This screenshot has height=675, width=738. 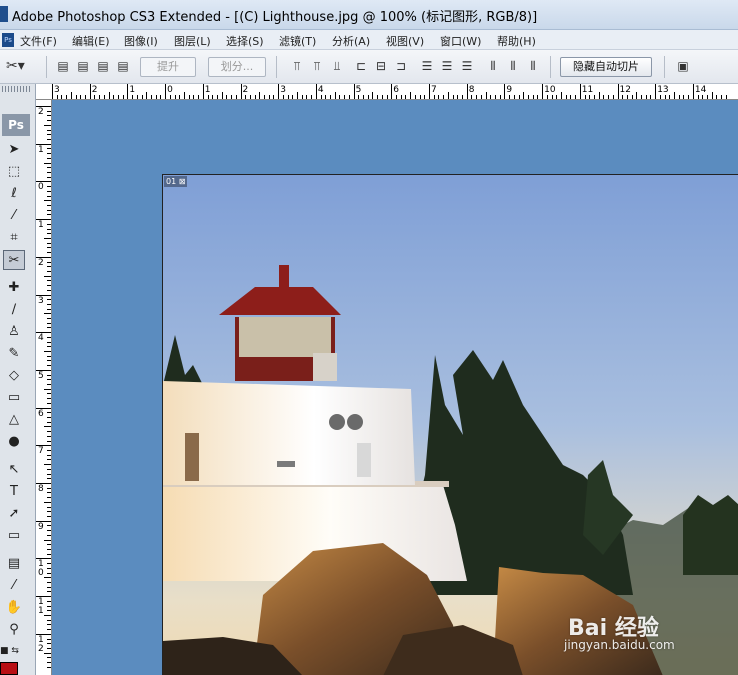 What do you see at coordinates (9, 668) in the screenshot?
I see `foreground-color-swatch` at bounding box center [9, 668].